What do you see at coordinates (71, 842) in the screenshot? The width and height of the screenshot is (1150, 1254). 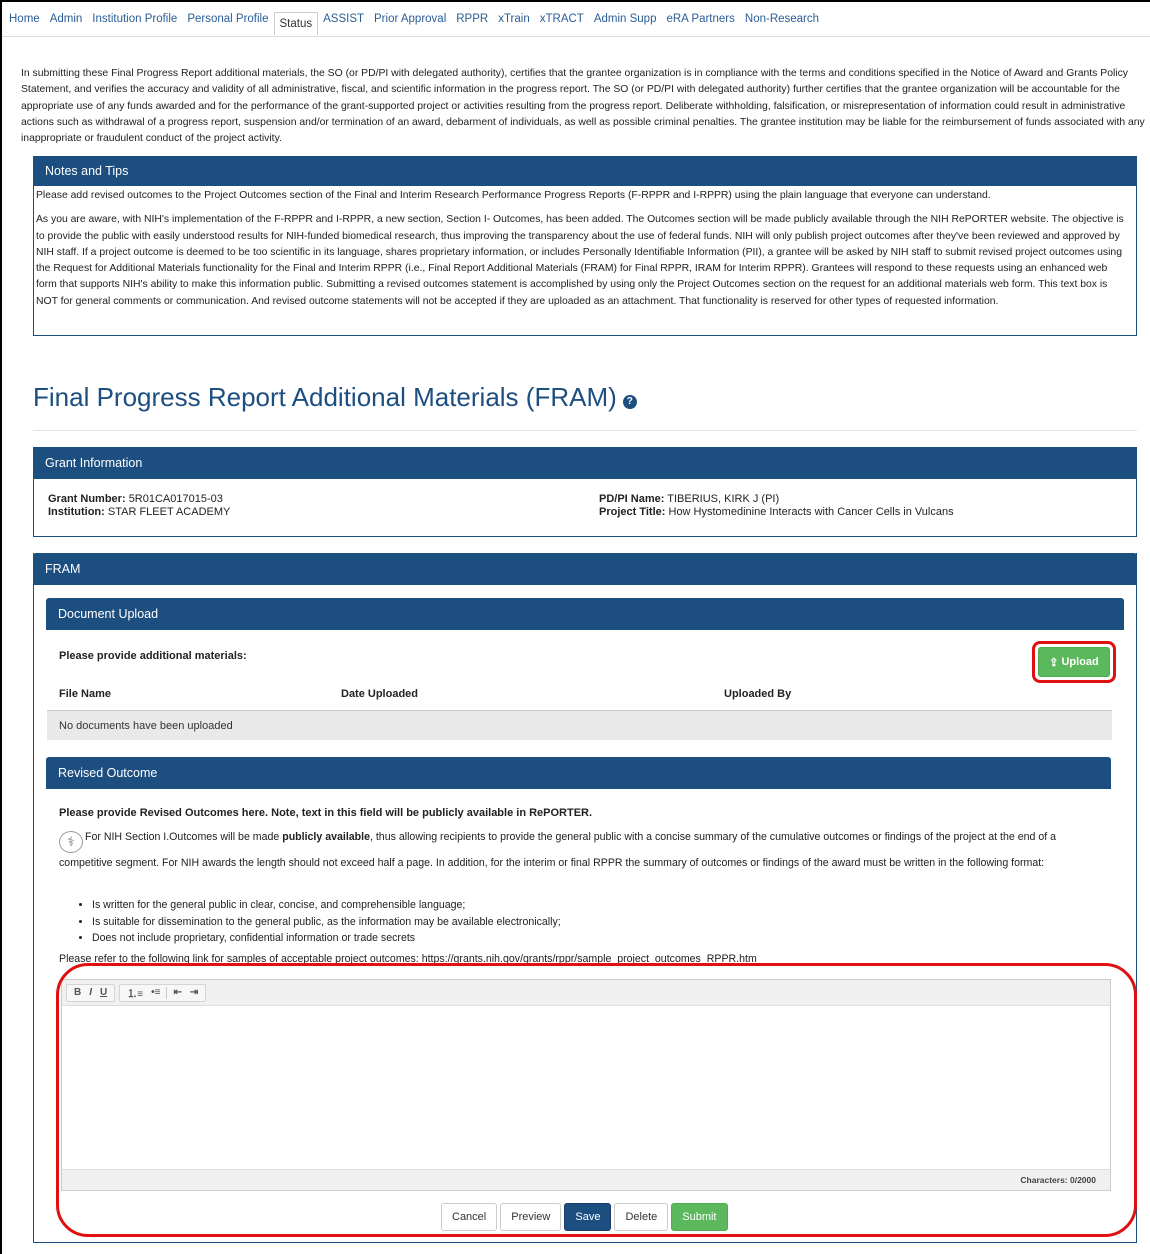 I see `nih-logo-icon: ⚕` at bounding box center [71, 842].